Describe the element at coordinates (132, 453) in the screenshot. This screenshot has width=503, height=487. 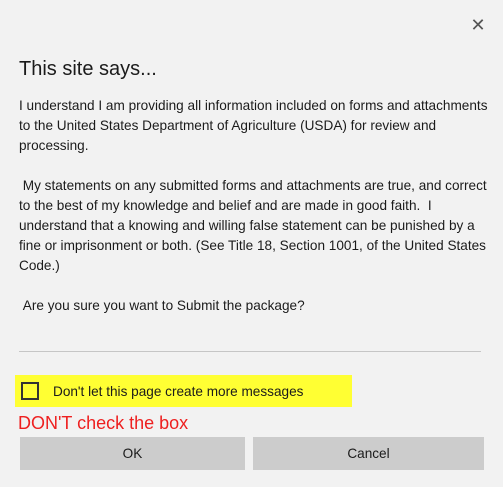
I see `ok-button: OK` at that location.